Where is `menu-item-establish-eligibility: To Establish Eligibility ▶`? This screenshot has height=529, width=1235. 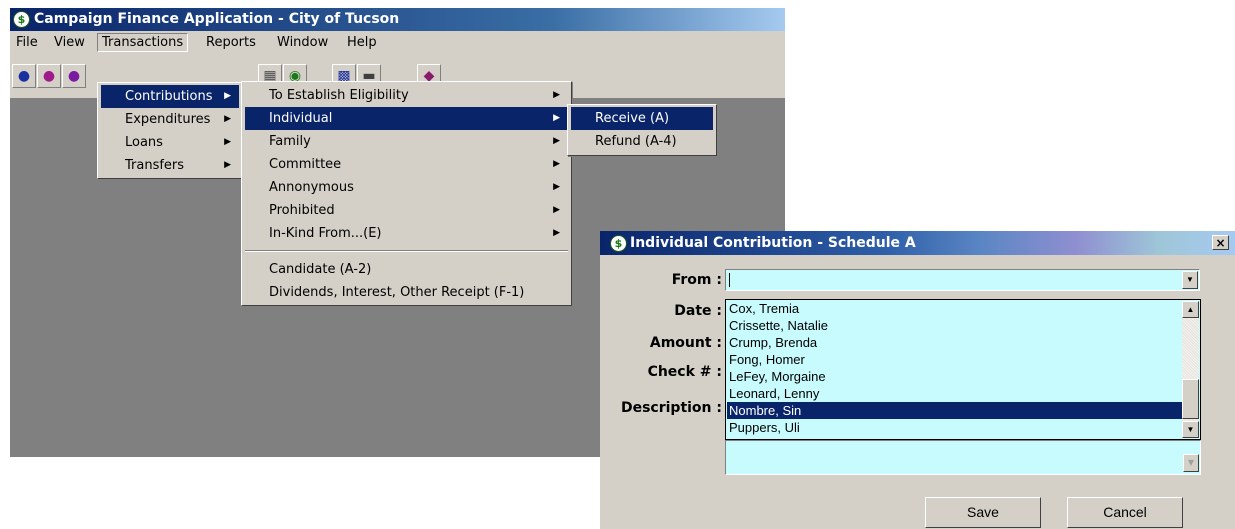 menu-item-establish-eligibility: To Establish Eligibility ▶ is located at coordinates (406, 95).